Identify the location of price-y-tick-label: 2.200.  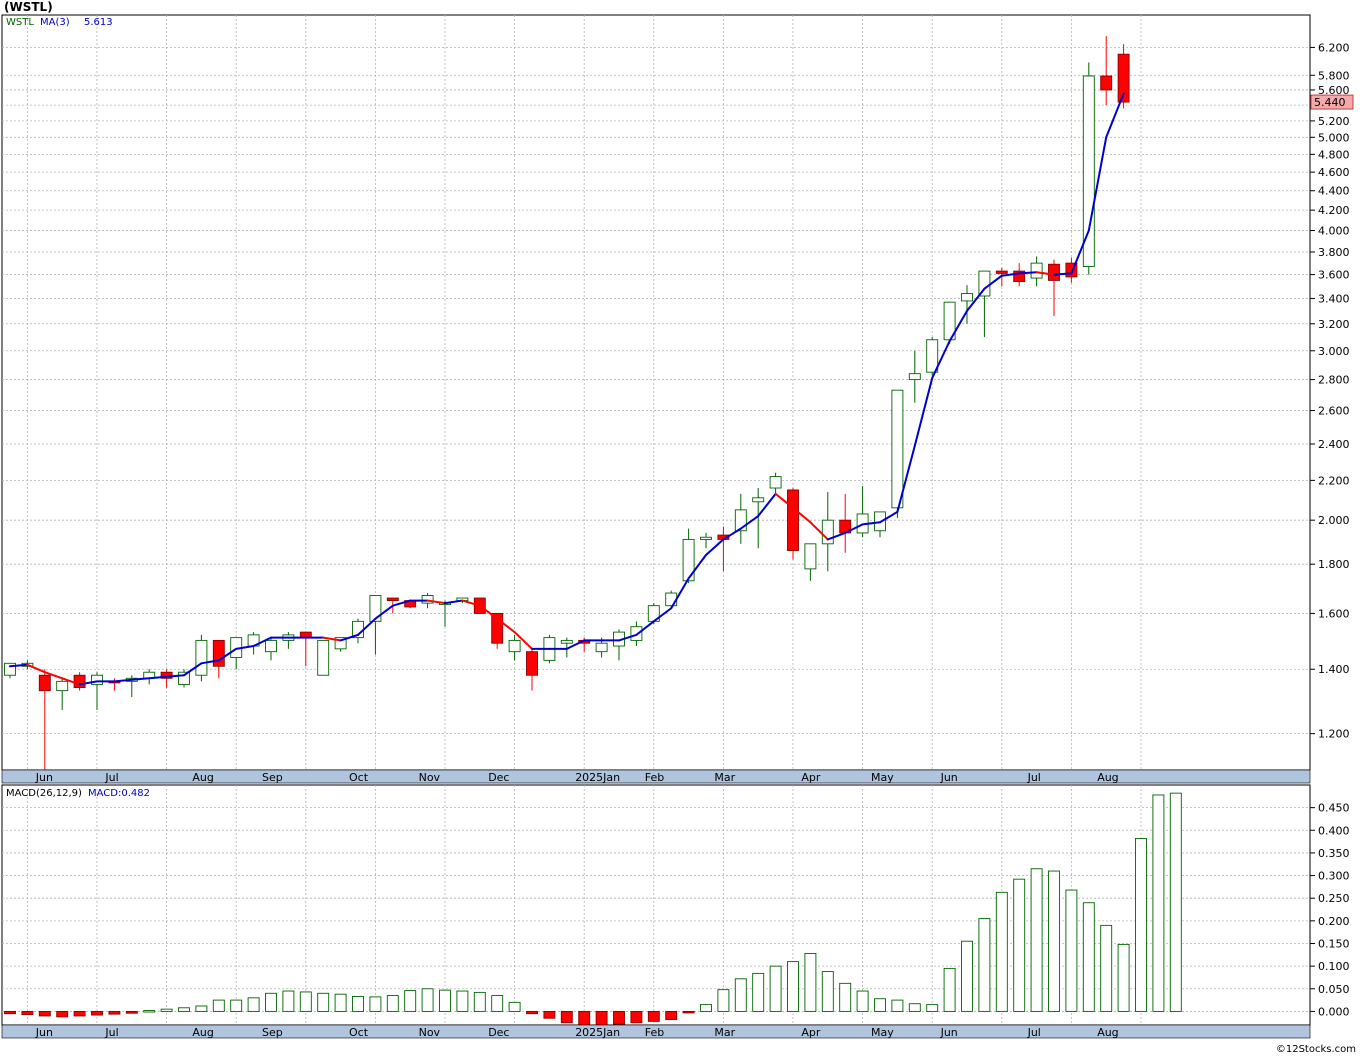
(1334, 480).